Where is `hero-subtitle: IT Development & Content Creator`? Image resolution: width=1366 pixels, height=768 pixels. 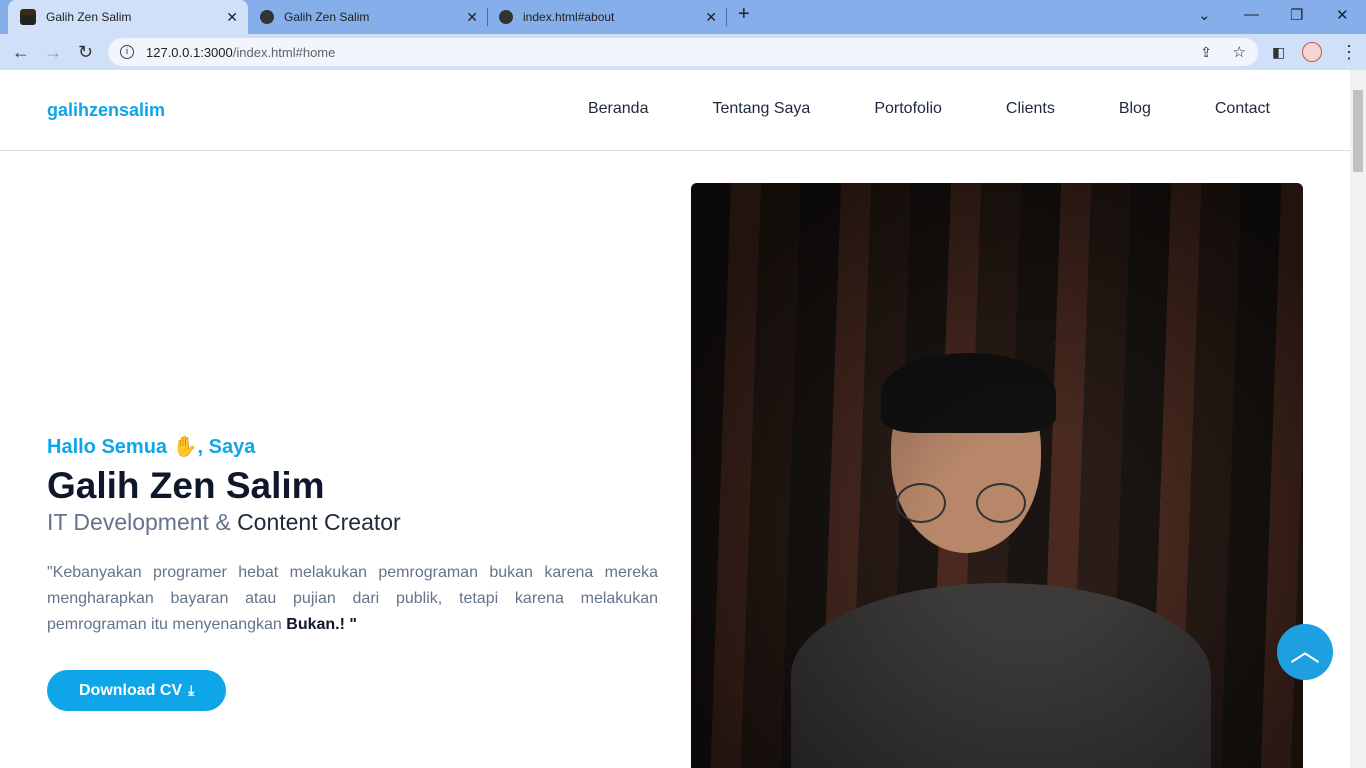
hero-subtitle: IT Development & Content Creator is located at coordinates (352, 522).